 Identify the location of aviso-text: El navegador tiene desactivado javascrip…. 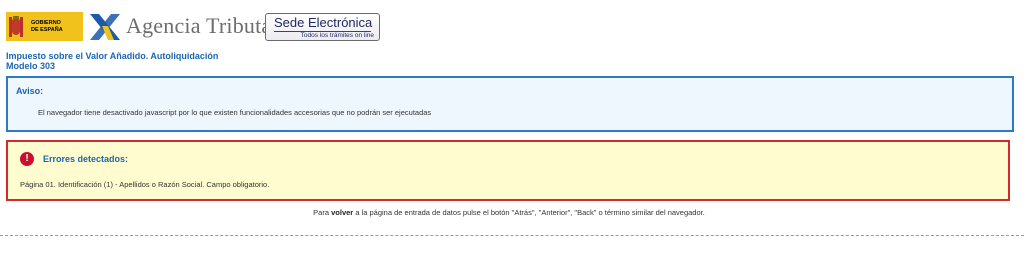
(235, 112).